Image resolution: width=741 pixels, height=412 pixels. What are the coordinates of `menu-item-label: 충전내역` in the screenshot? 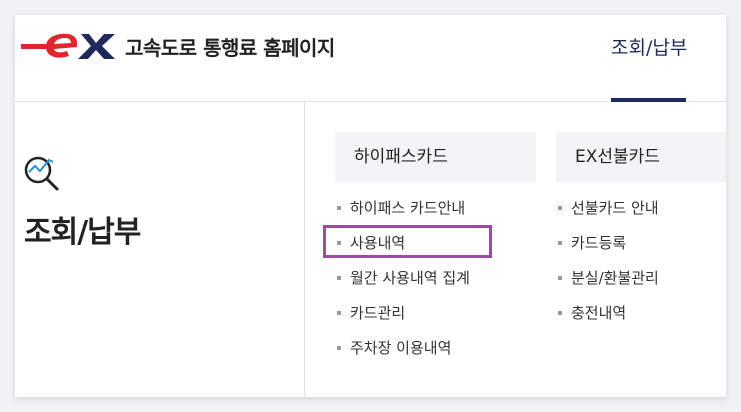 It's located at (599, 313).